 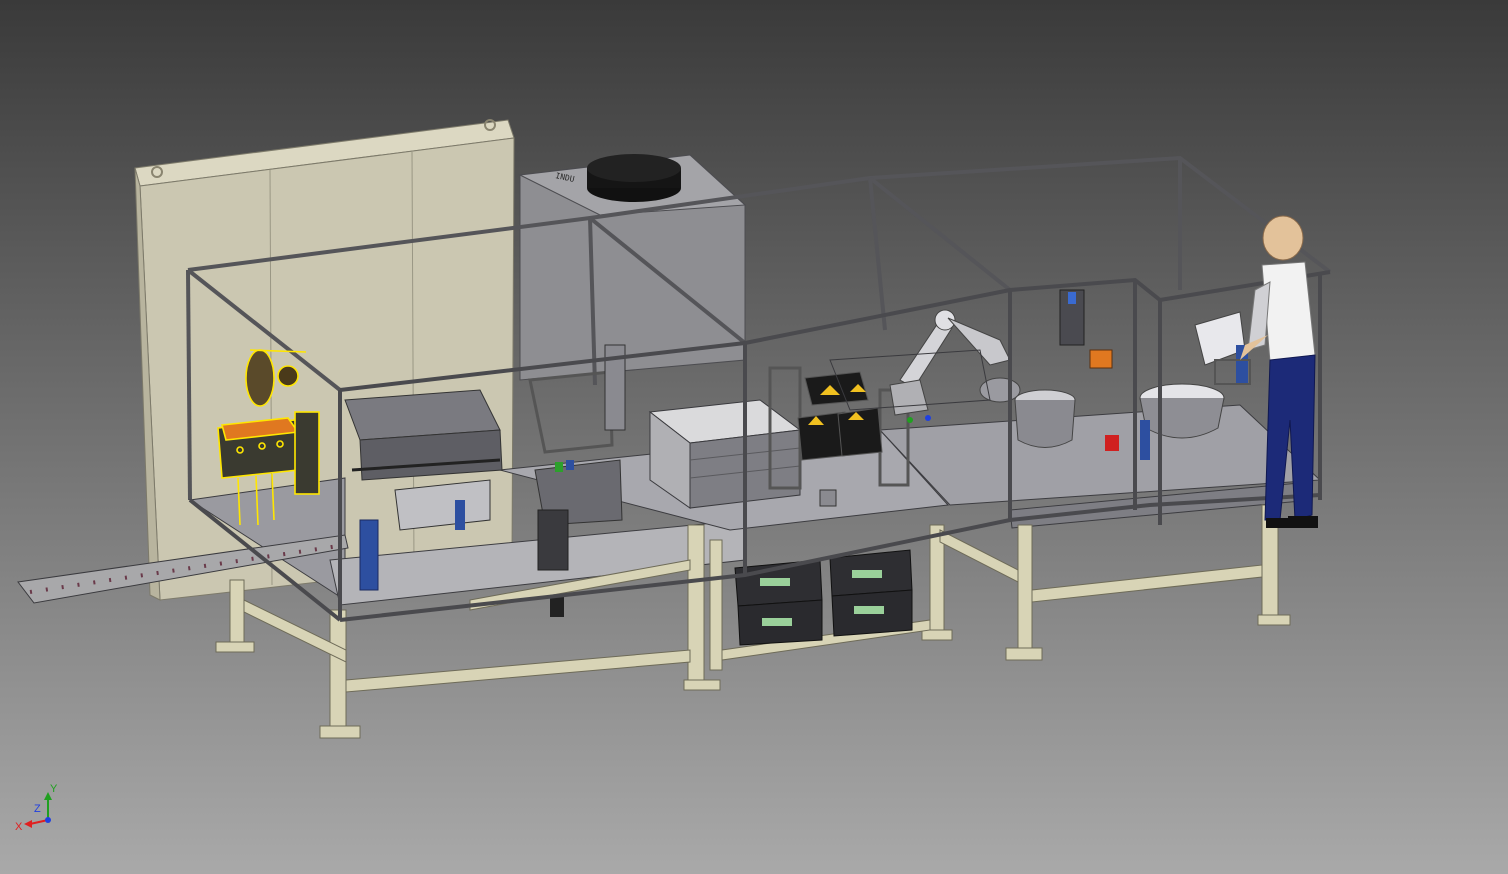 I want to click on output-gripper, so click(x=1222, y=348).